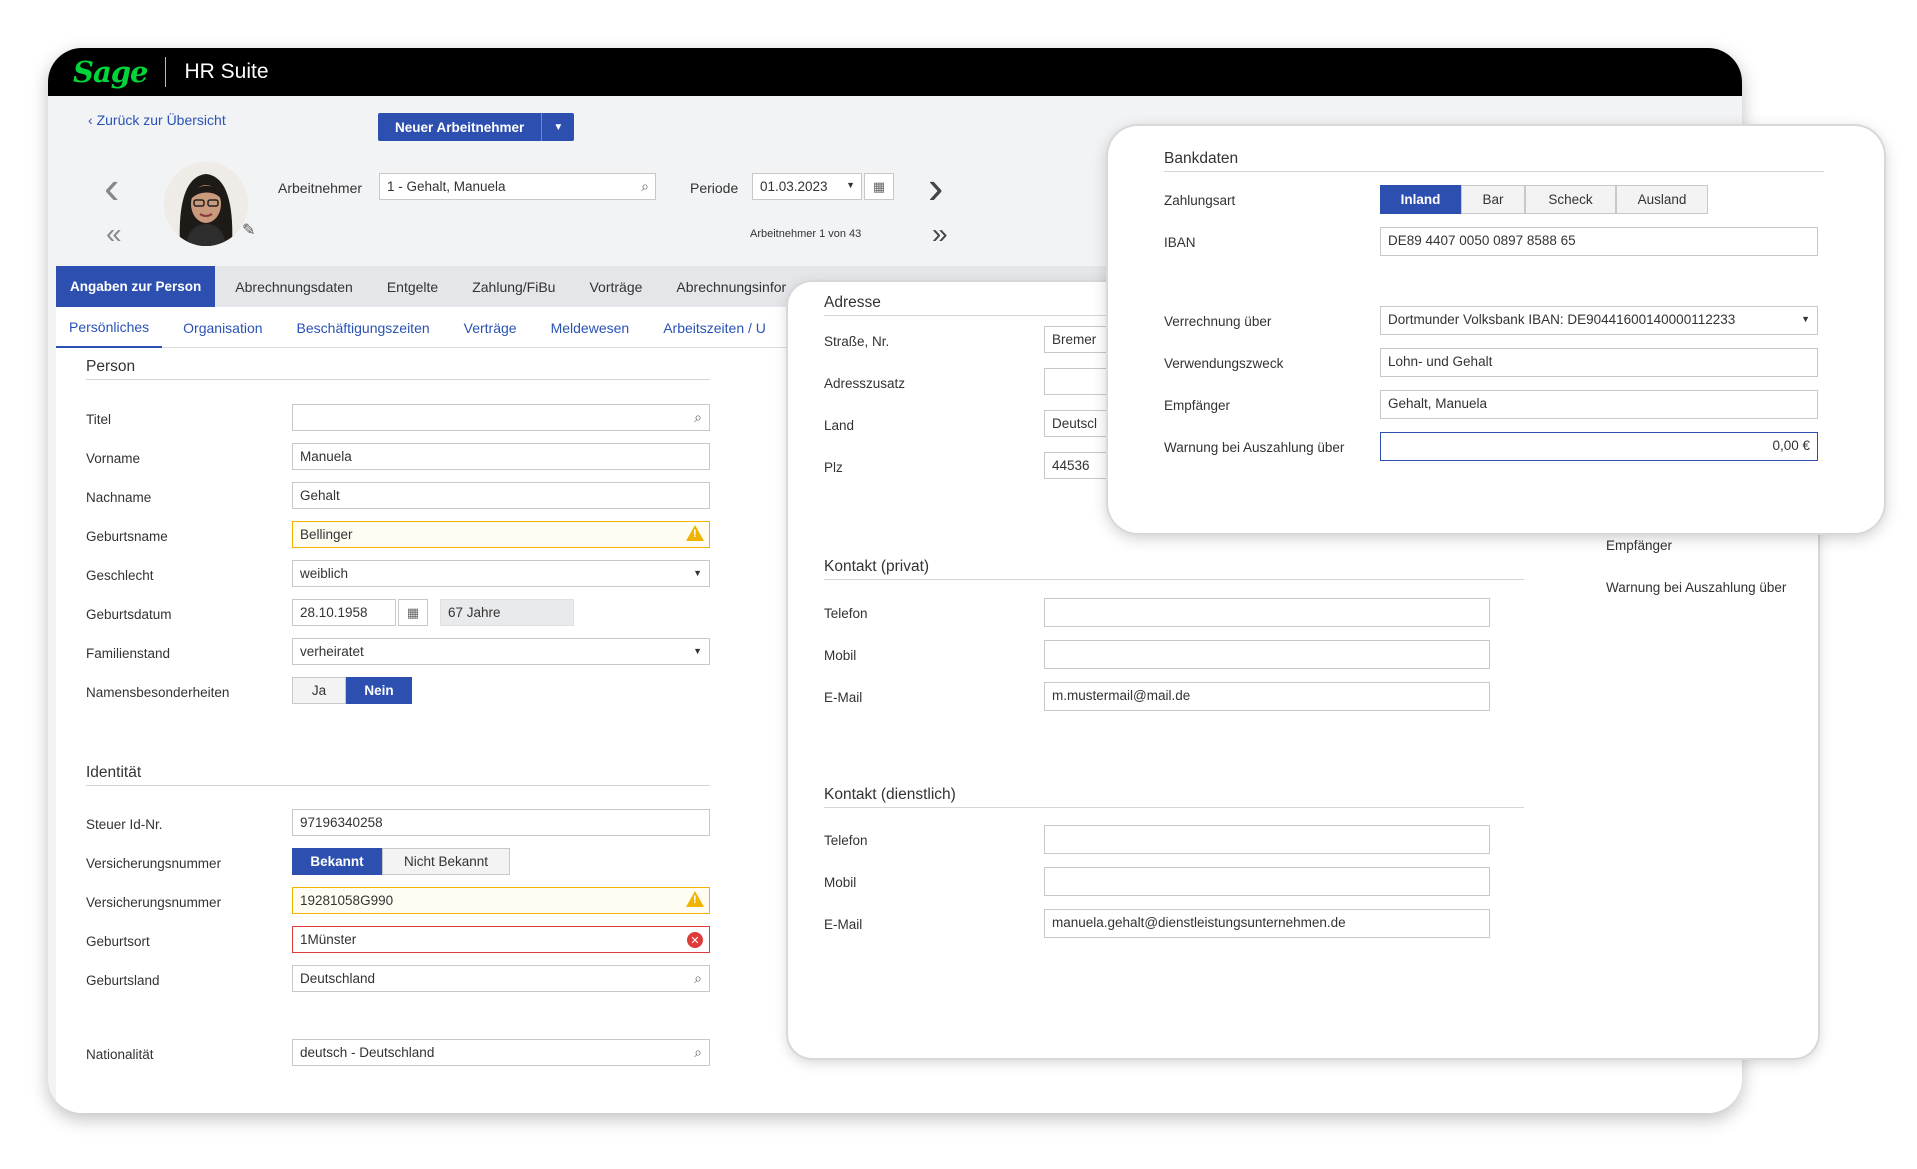 The height and width of the screenshot is (1169, 1917). What do you see at coordinates (154, 902) in the screenshot?
I see `versicherungsnummer-label: Versicherungsnummer` at bounding box center [154, 902].